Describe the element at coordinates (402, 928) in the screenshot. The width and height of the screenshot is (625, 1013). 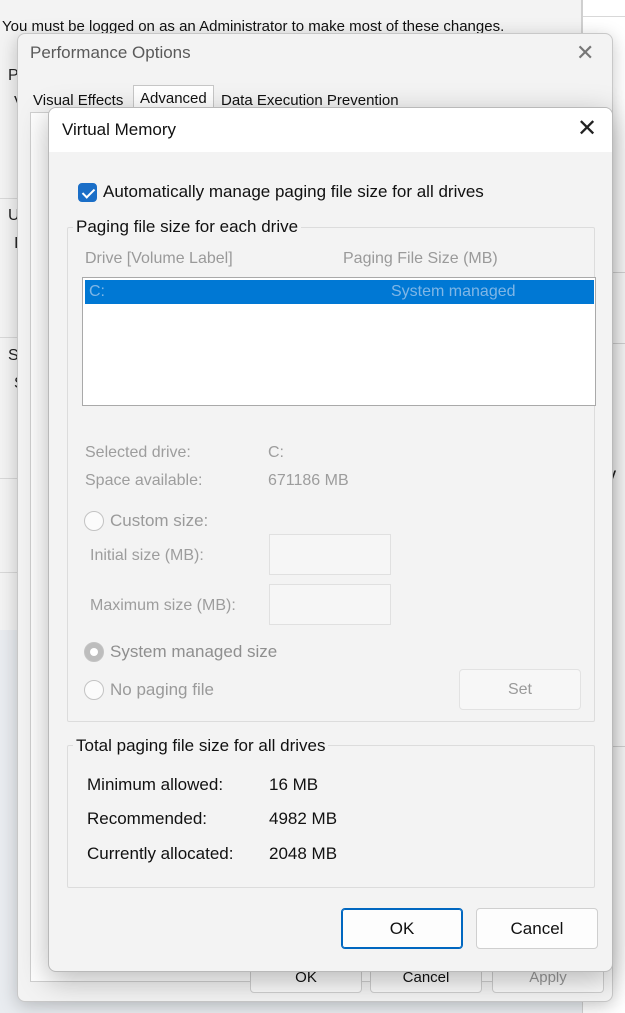
I see `ok-button: OK` at that location.